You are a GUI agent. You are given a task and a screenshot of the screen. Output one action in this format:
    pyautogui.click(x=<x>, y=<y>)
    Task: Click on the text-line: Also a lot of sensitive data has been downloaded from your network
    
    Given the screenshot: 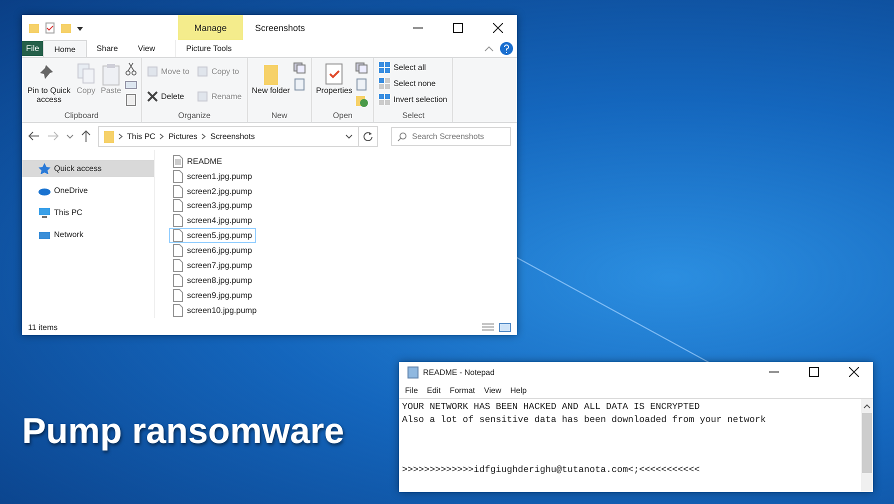 What is the action you would take?
    pyautogui.click(x=584, y=420)
    